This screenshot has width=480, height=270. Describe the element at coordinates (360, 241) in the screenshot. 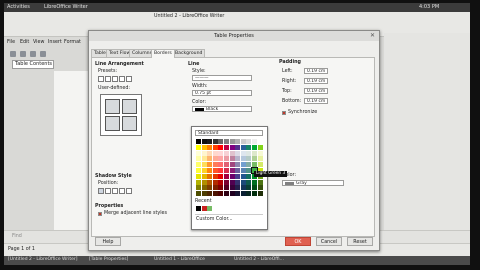

I see `reset-button: Reset` at that location.